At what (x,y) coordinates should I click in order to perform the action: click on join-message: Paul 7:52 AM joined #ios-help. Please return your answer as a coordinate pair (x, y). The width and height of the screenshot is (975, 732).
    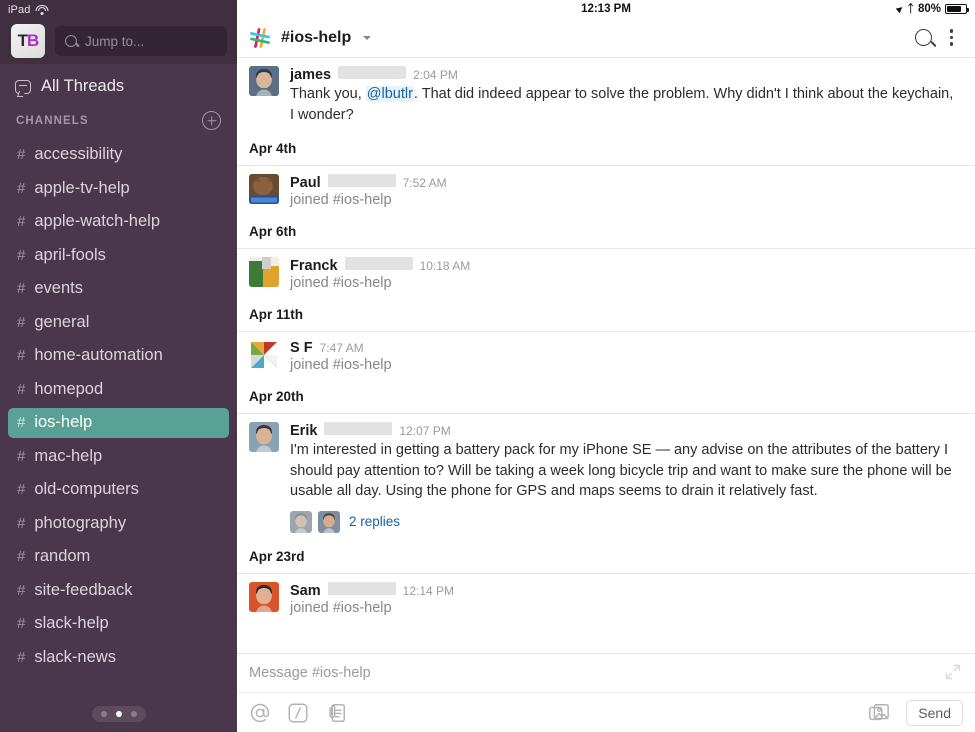
    Looking at the image, I should click on (606, 190).